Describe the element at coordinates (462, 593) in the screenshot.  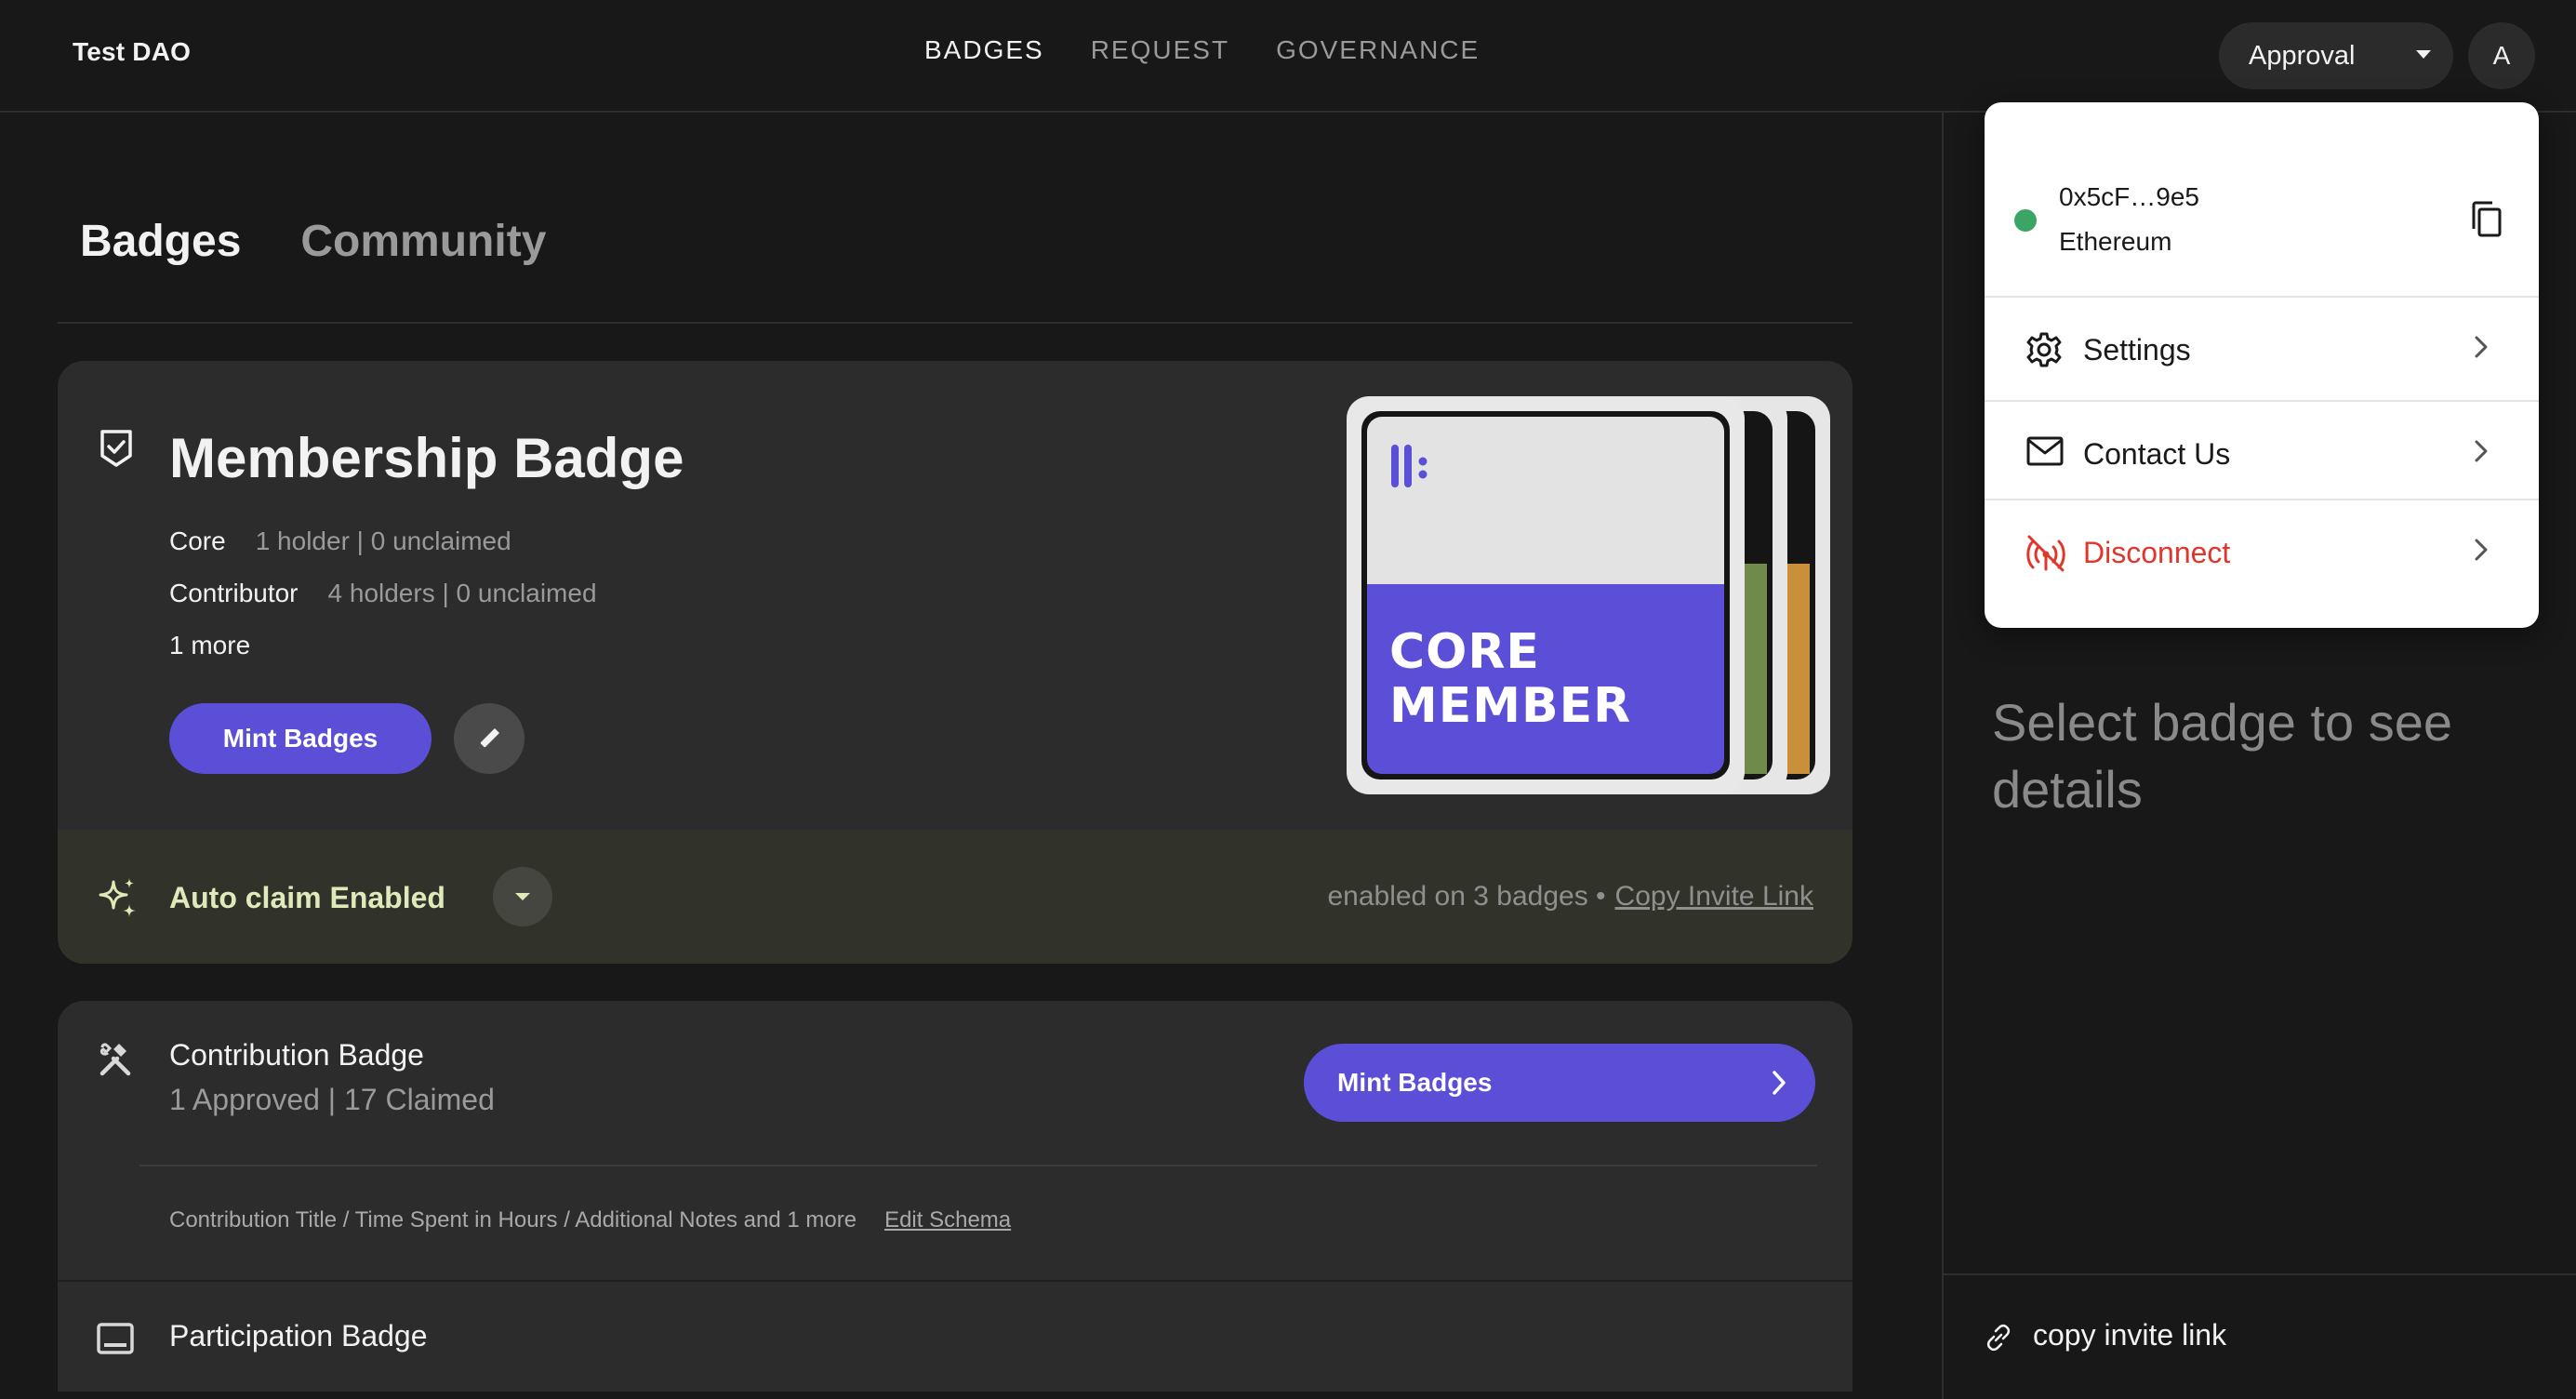
I see `tier-meta: 4 holders | 0 unclaimed` at that location.